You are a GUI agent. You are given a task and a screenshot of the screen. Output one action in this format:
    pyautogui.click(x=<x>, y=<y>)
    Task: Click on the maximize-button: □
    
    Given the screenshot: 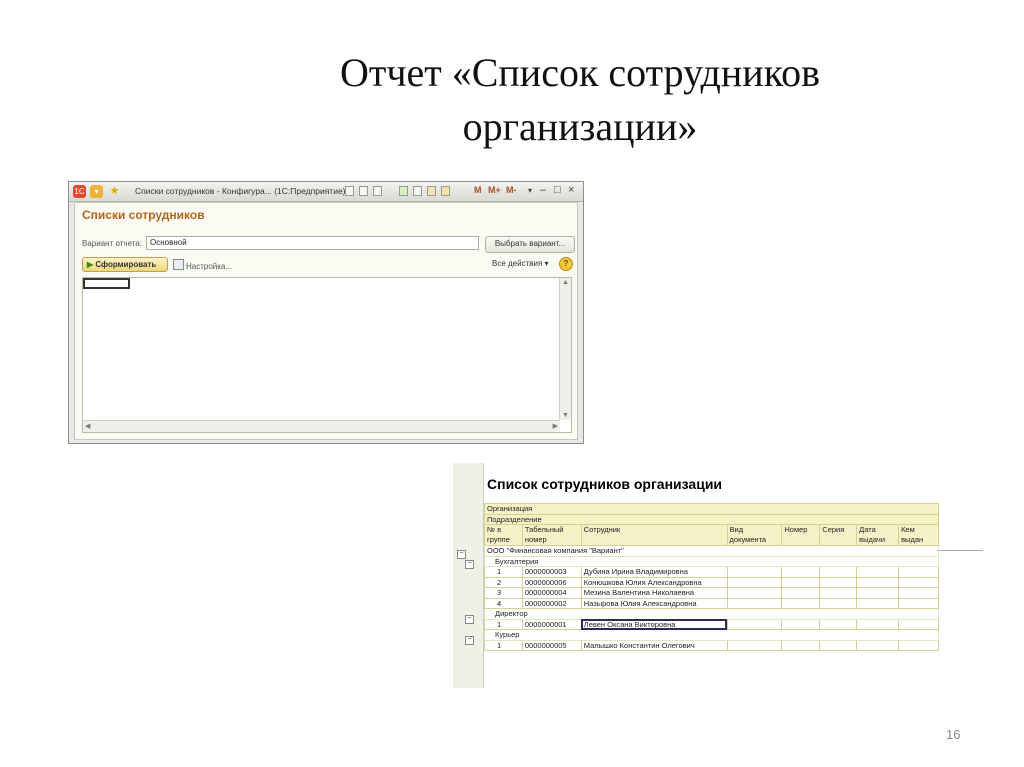 What is the action you would take?
    pyautogui.click(x=557, y=190)
    